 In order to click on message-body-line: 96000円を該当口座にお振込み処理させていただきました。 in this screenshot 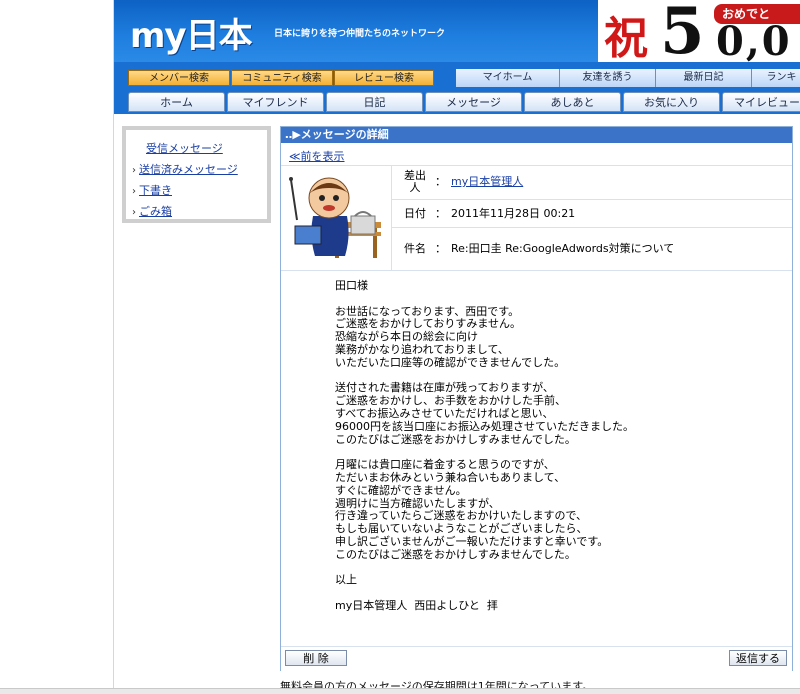, I will do `click(484, 426)`.